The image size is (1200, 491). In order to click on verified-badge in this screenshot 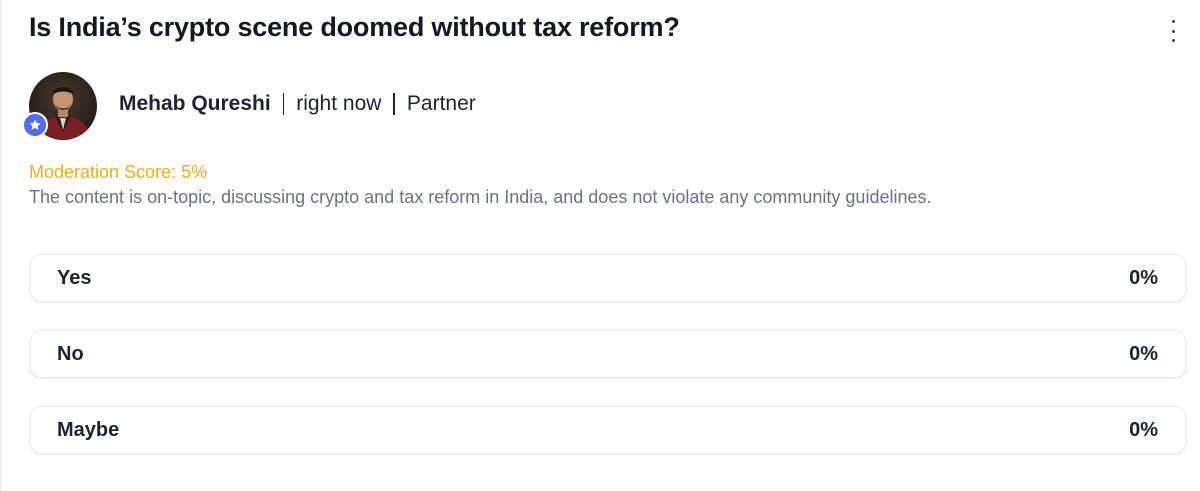, I will do `click(35, 125)`.